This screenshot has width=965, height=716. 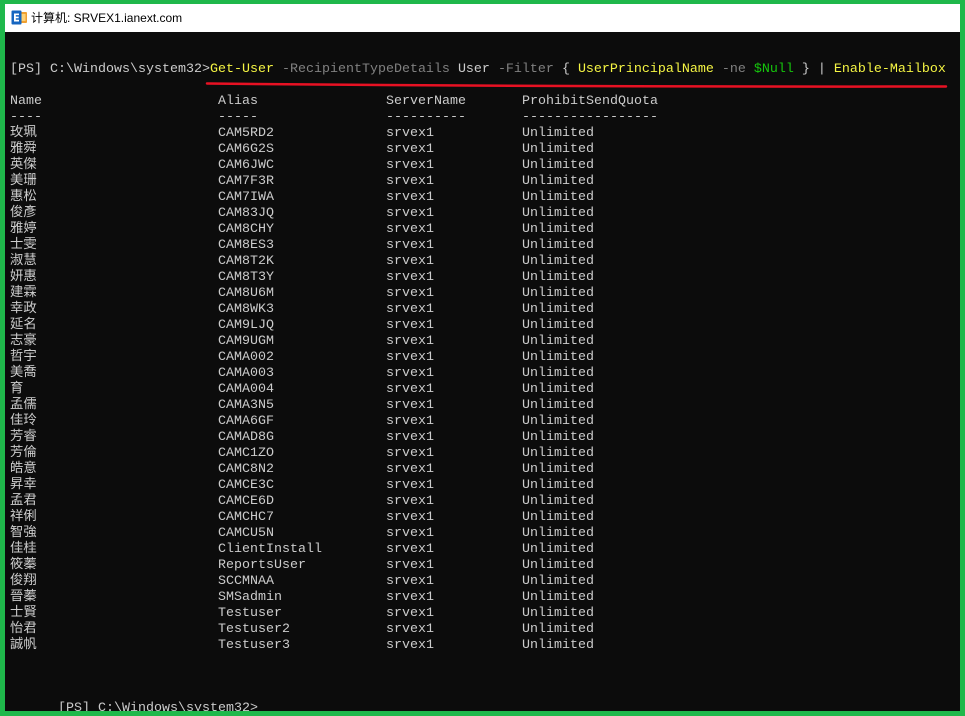 What do you see at coordinates (23, 213) in the screenshot?
I see `cell-name: 俊彥` at bounding box center [23, 213].